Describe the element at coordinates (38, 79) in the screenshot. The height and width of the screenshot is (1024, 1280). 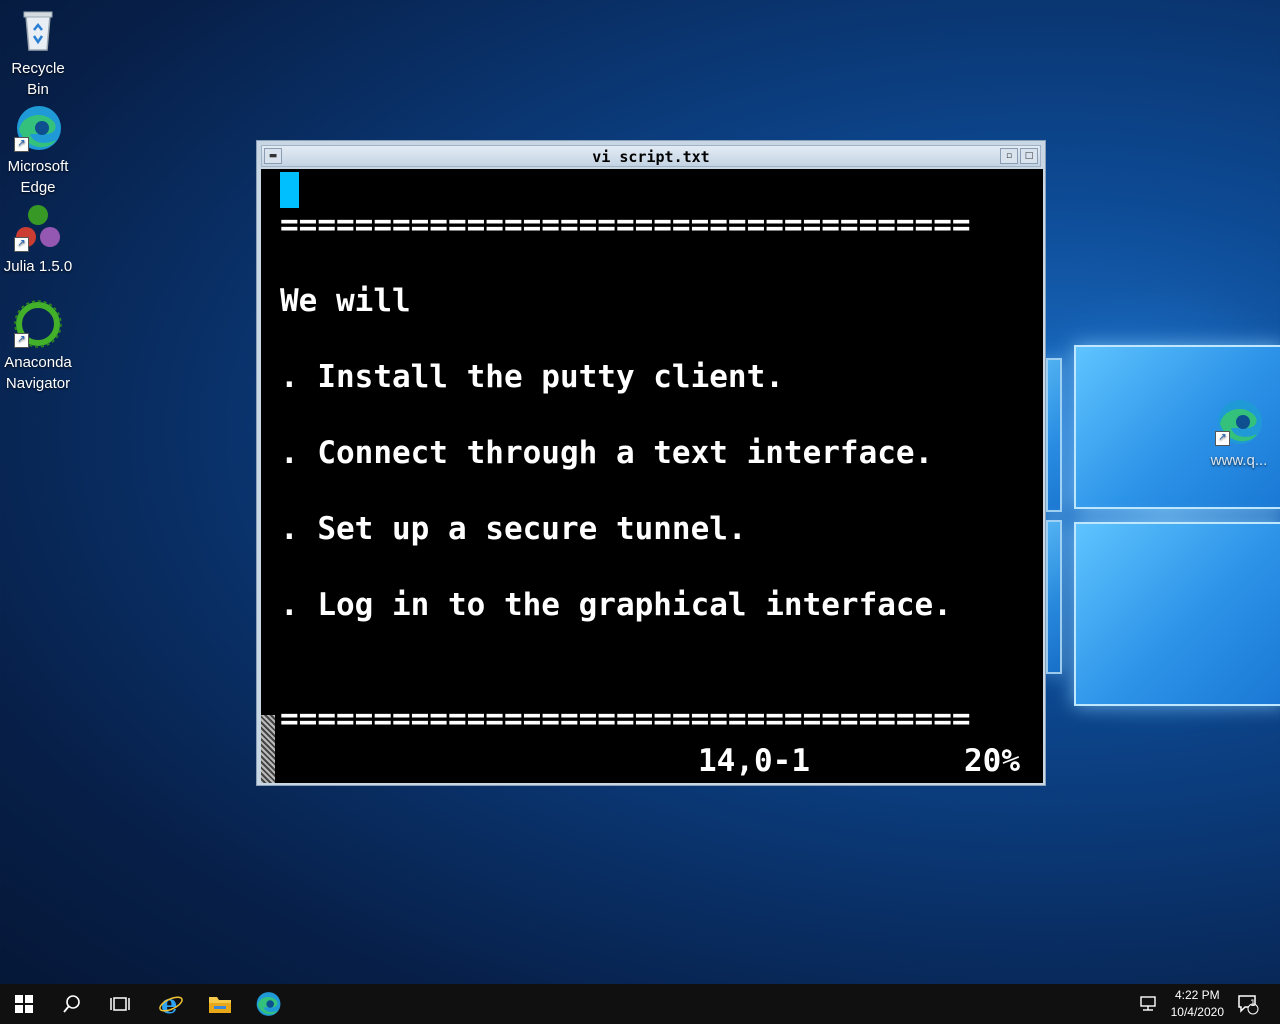
I see `desktop-icon-label: Recycle Bin` at that location.